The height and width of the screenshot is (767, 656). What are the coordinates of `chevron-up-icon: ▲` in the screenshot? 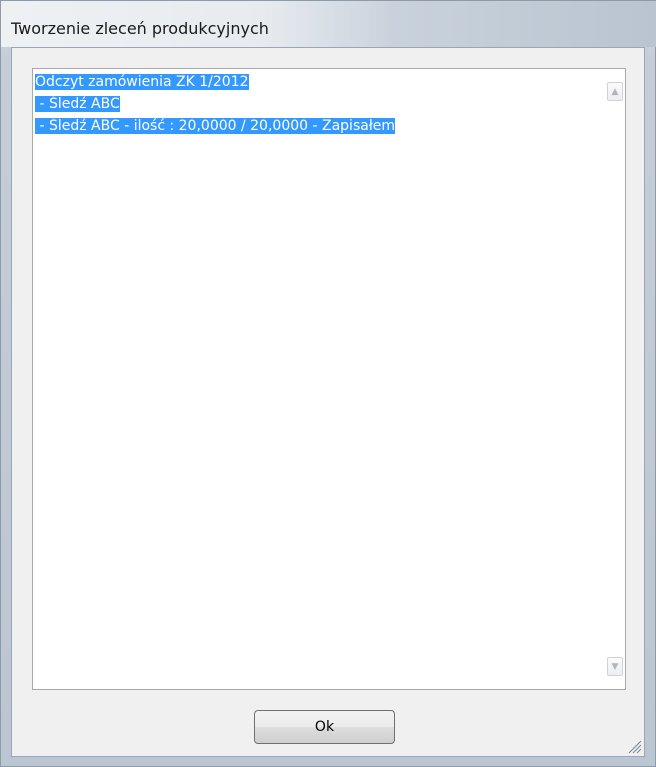 It's located at (615, 91).